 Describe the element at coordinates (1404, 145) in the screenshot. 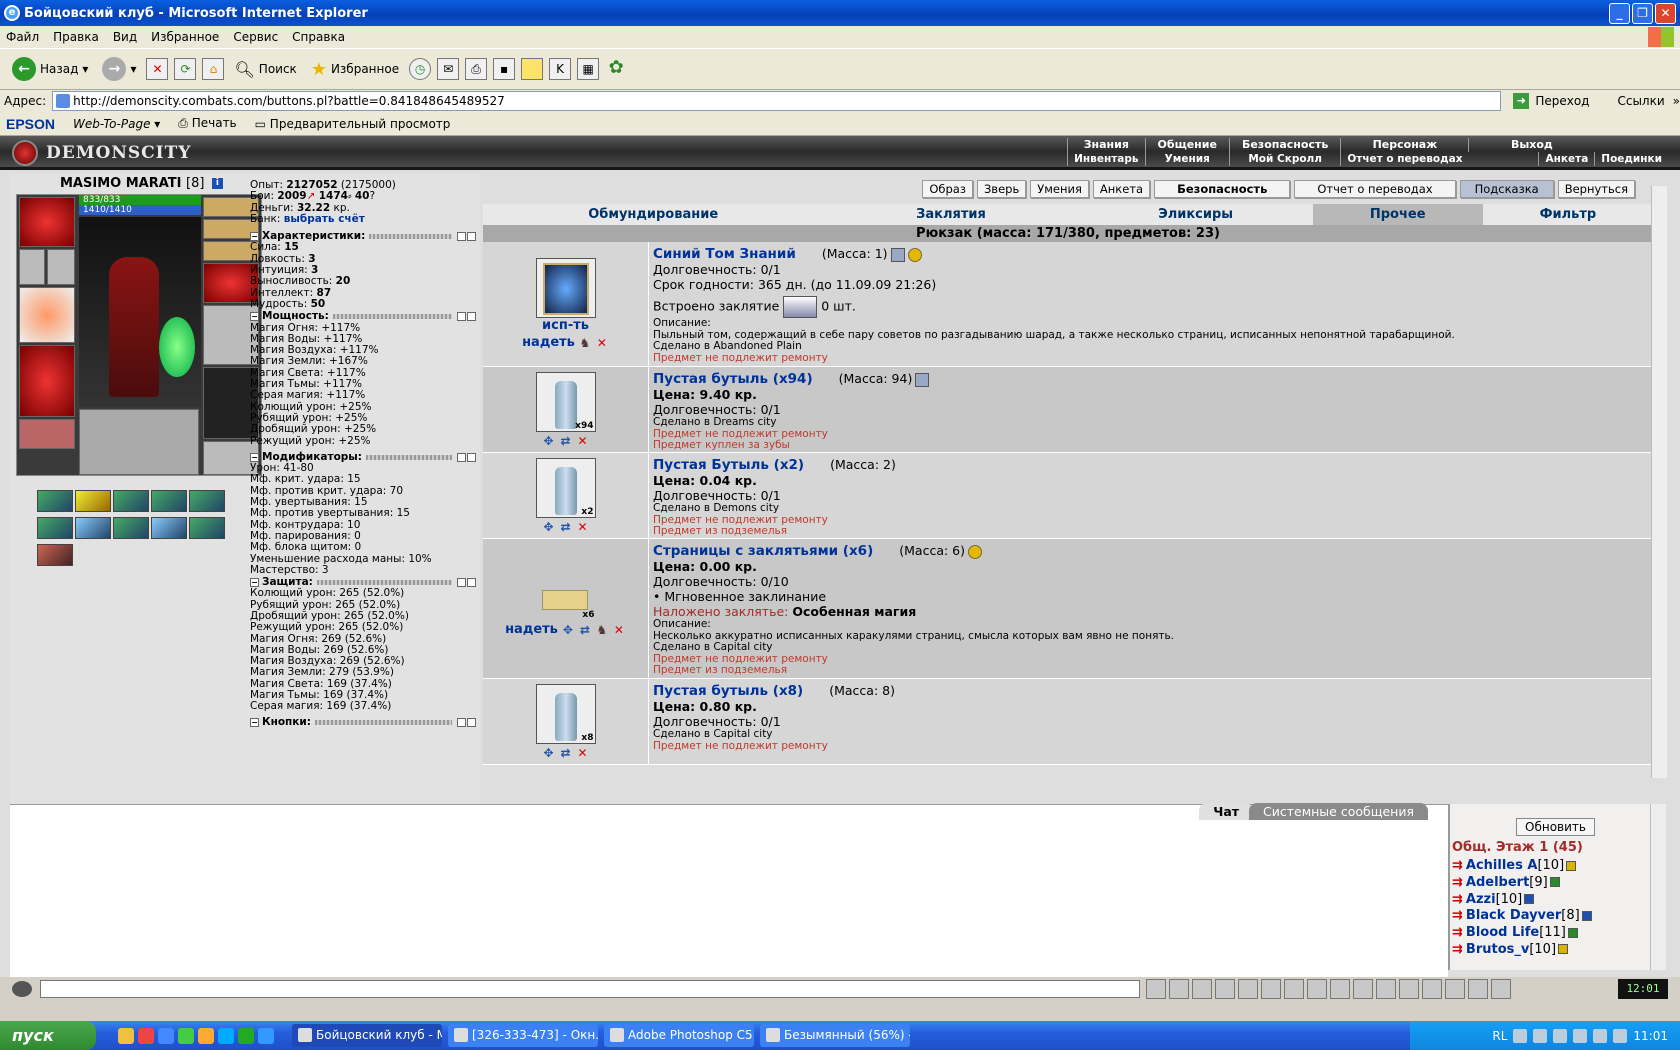

I see `nav-character: Персонаж` at that location.